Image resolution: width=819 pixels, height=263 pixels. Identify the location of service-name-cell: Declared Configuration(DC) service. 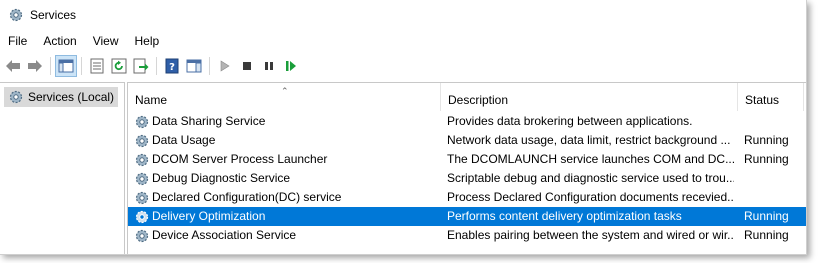
(287, 197).